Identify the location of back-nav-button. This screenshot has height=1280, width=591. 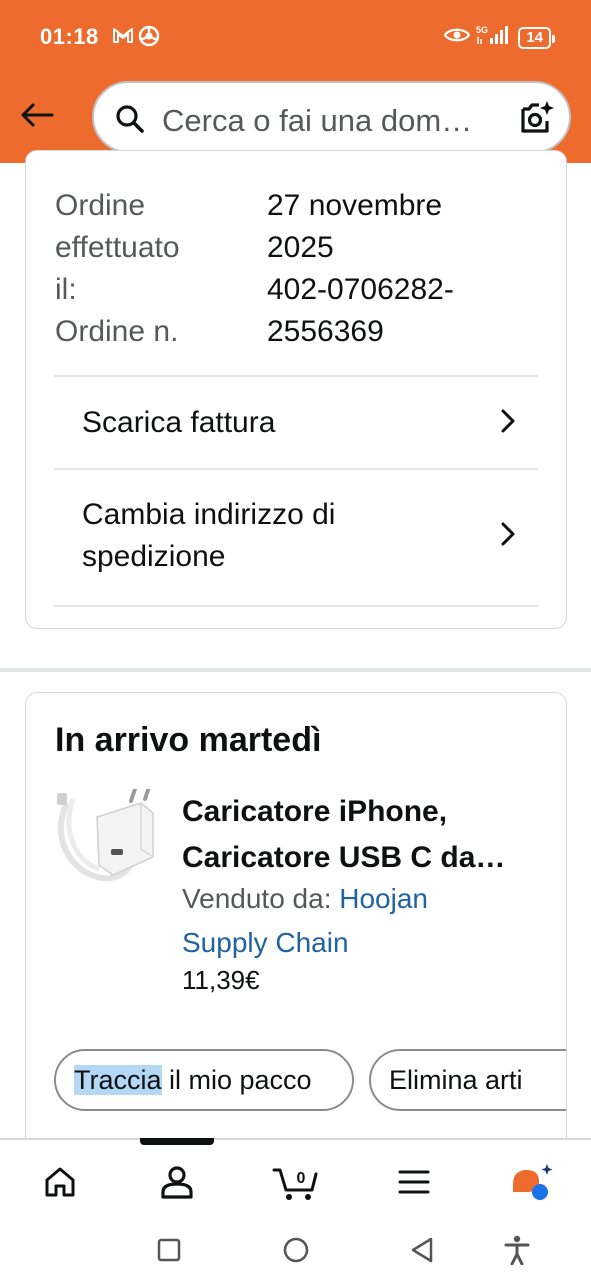
(422, 1250).